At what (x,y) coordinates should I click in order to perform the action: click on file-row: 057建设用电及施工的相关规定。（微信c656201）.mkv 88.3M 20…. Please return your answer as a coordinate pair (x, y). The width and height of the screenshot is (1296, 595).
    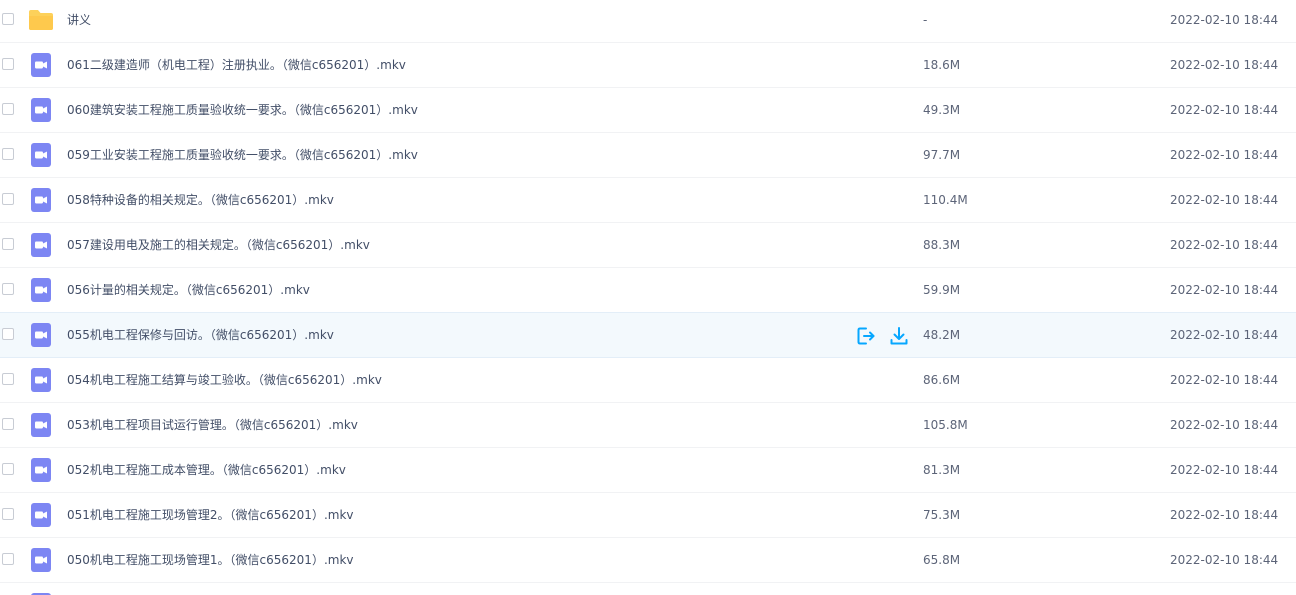
    Looking at the image, I should click on (648, 245).